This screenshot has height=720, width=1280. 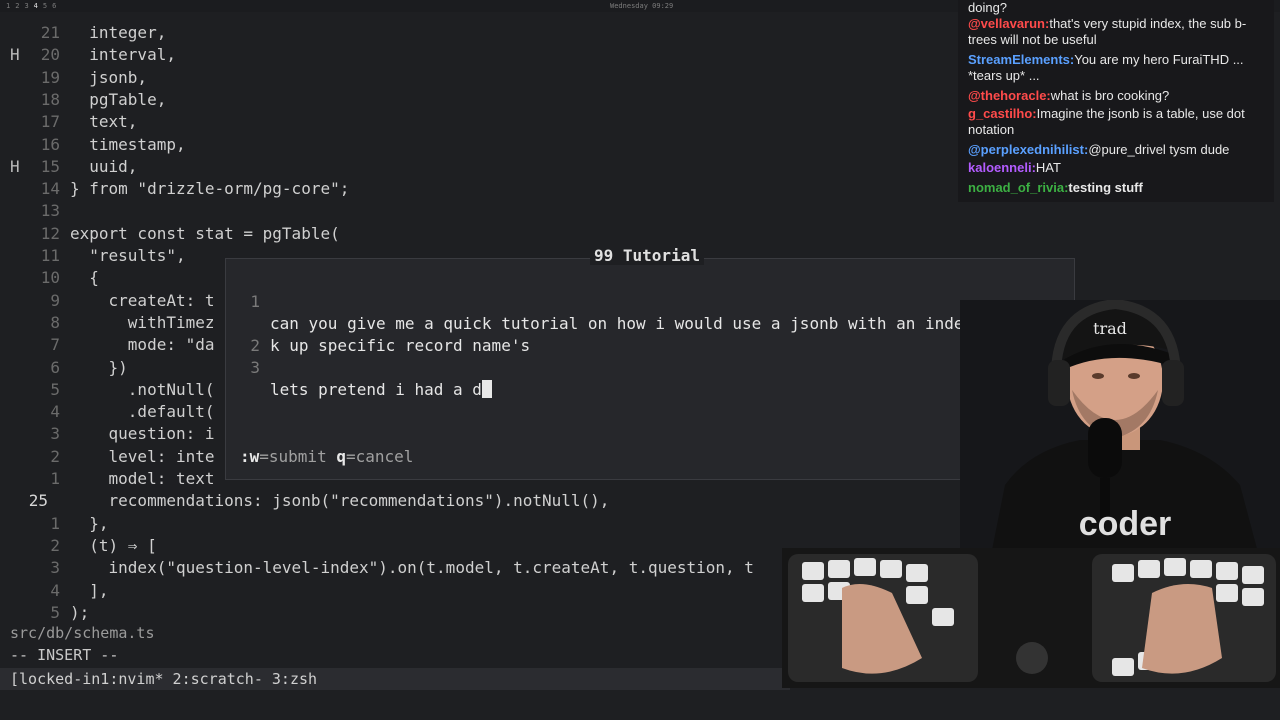 What do you see at coordinates (50, 233) in the screenshot?
I see `line-number: 12` at bounding box center [50, 233].